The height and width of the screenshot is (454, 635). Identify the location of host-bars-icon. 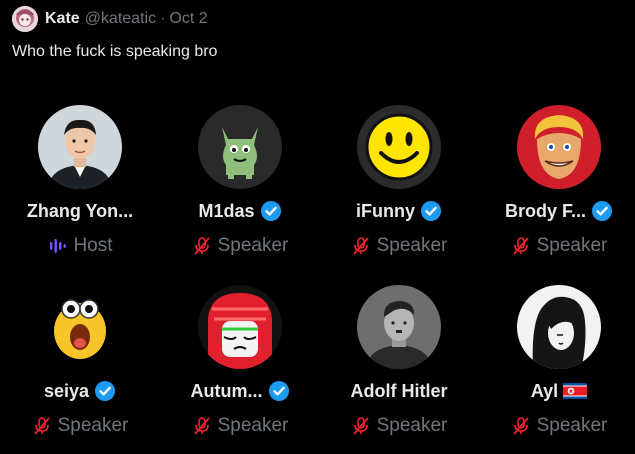
(58, 246).